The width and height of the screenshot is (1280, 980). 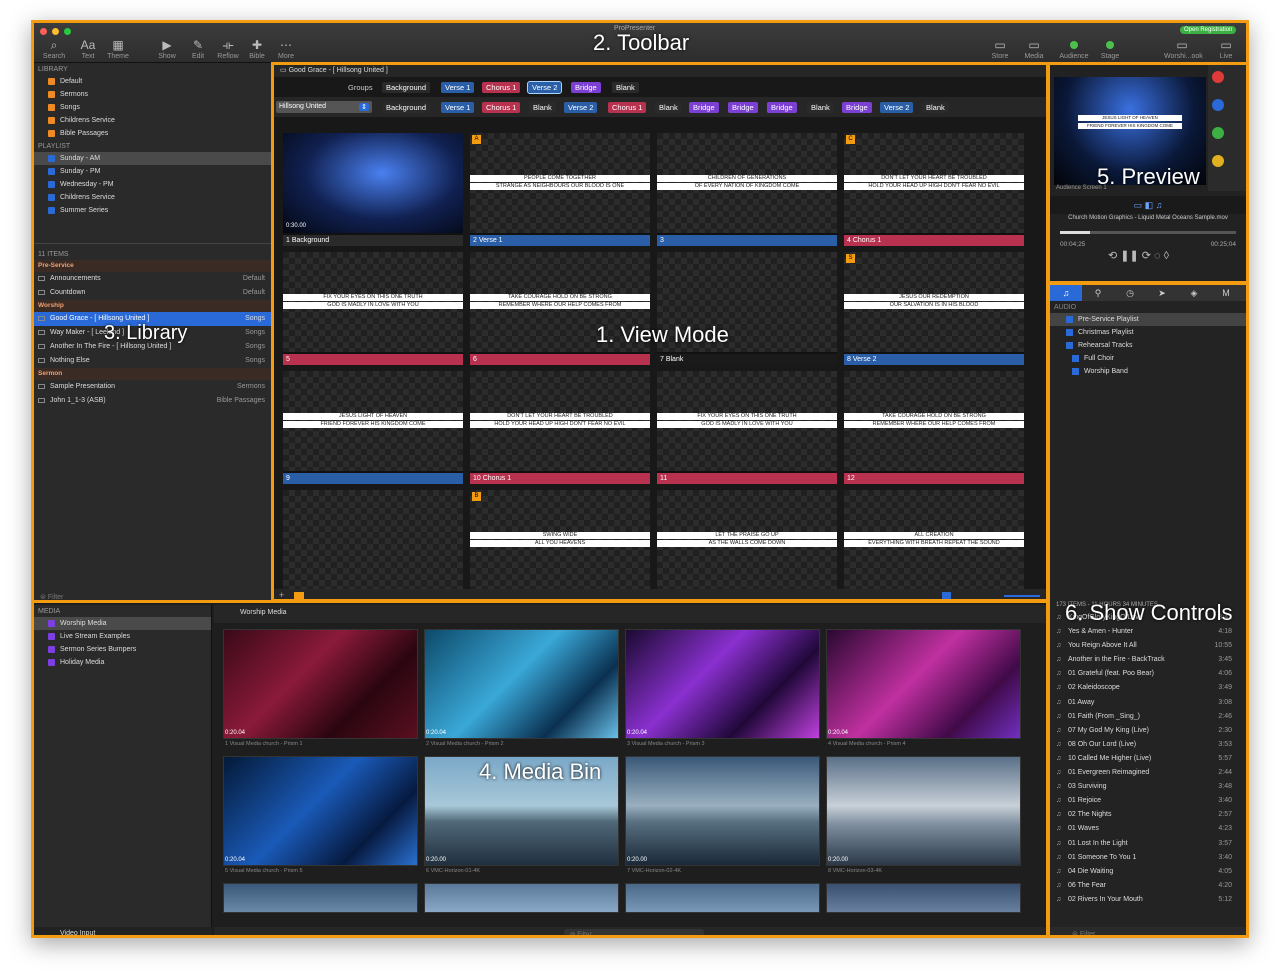 I want to click on playlist-item: Summer Series, so click(x=152, y=210).